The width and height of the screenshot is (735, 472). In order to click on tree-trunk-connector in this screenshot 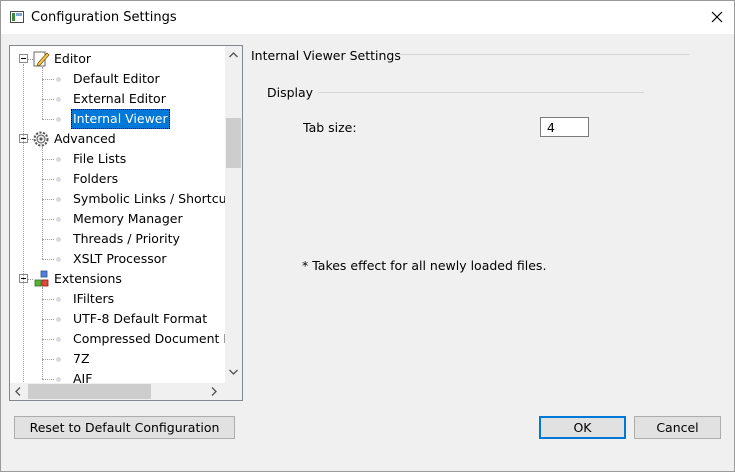, I will do `click(23, 224)`.